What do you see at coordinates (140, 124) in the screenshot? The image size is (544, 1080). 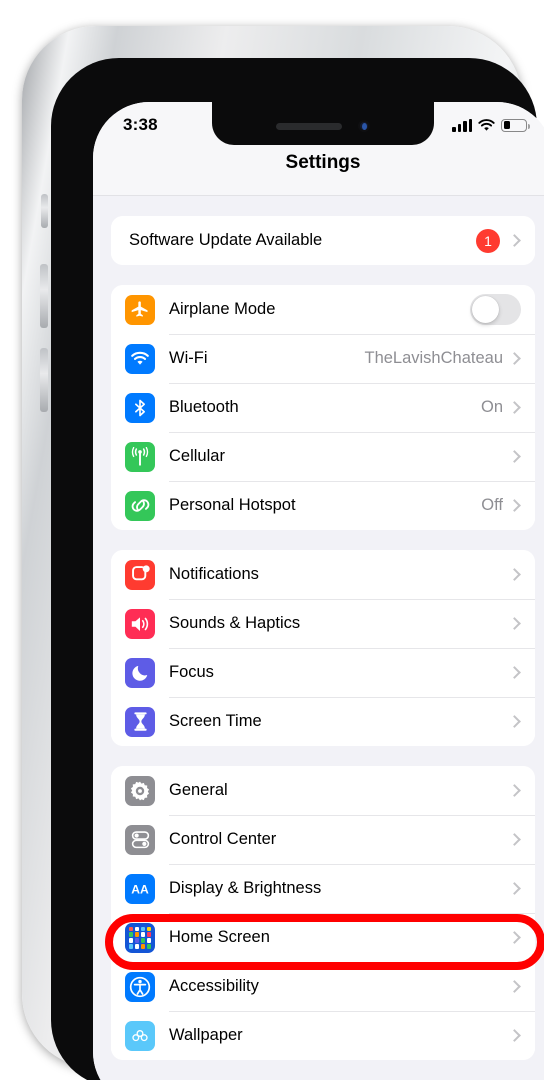 I see `status-time: 3:38` at bounding box center [140, 124].